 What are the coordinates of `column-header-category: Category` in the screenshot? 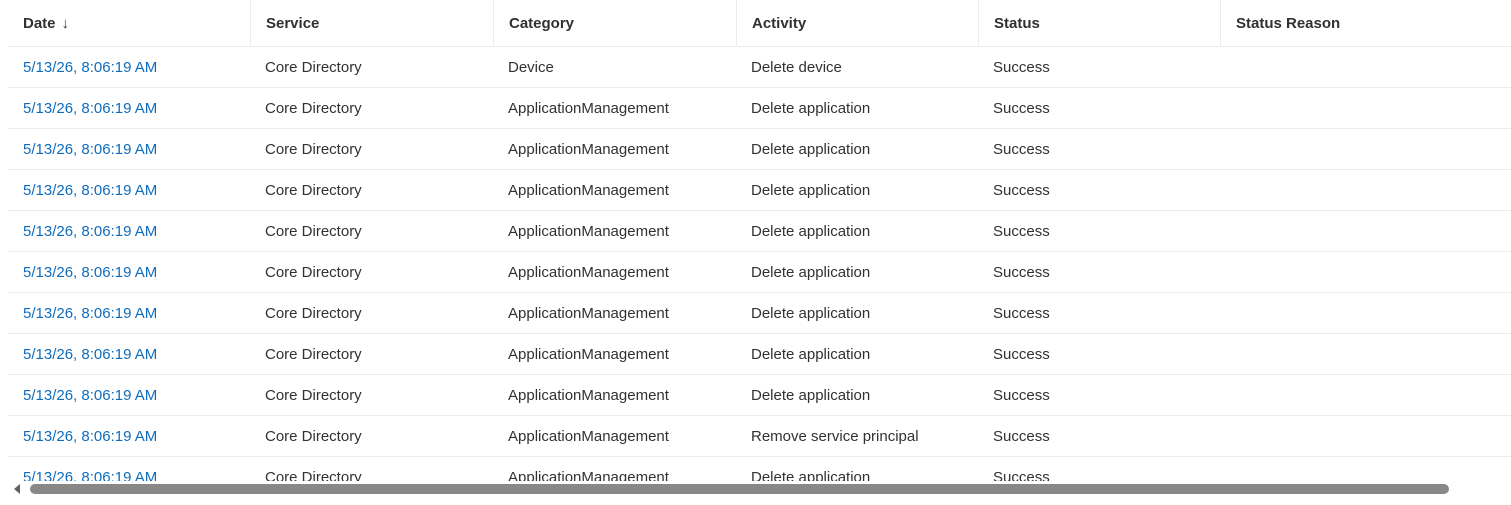 It's located at (614, 23).